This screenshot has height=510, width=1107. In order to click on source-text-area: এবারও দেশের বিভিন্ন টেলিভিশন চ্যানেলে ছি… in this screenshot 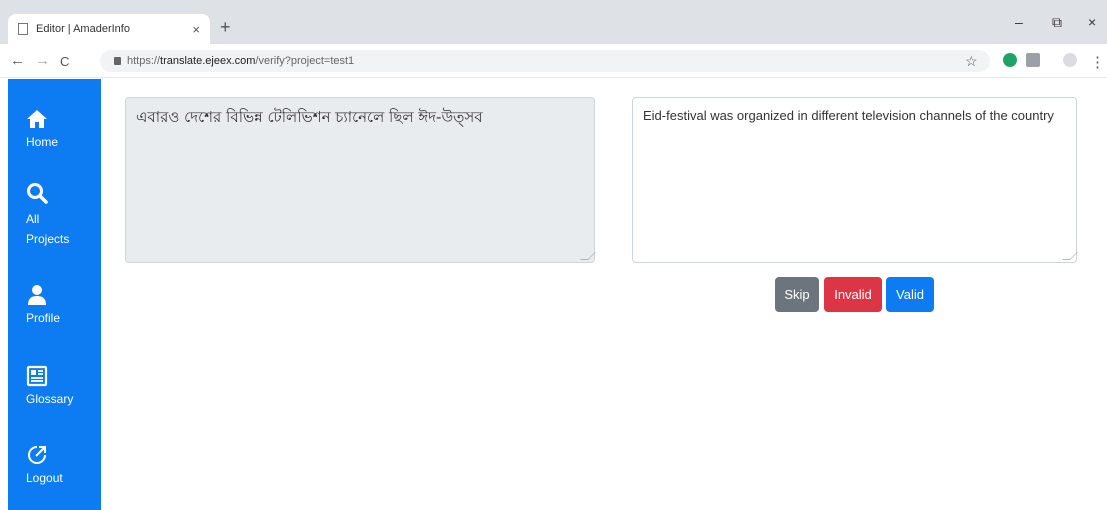, I will do `click(360, 180)`.